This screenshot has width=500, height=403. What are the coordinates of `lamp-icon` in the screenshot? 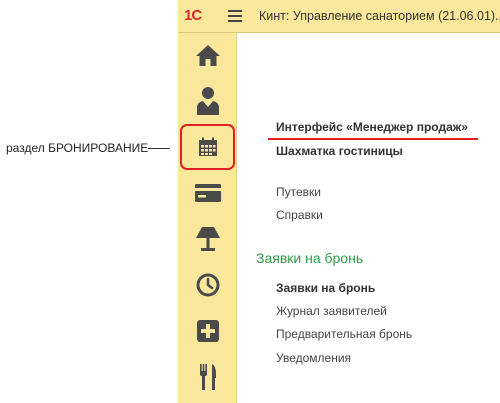 It's located at (207, 239).